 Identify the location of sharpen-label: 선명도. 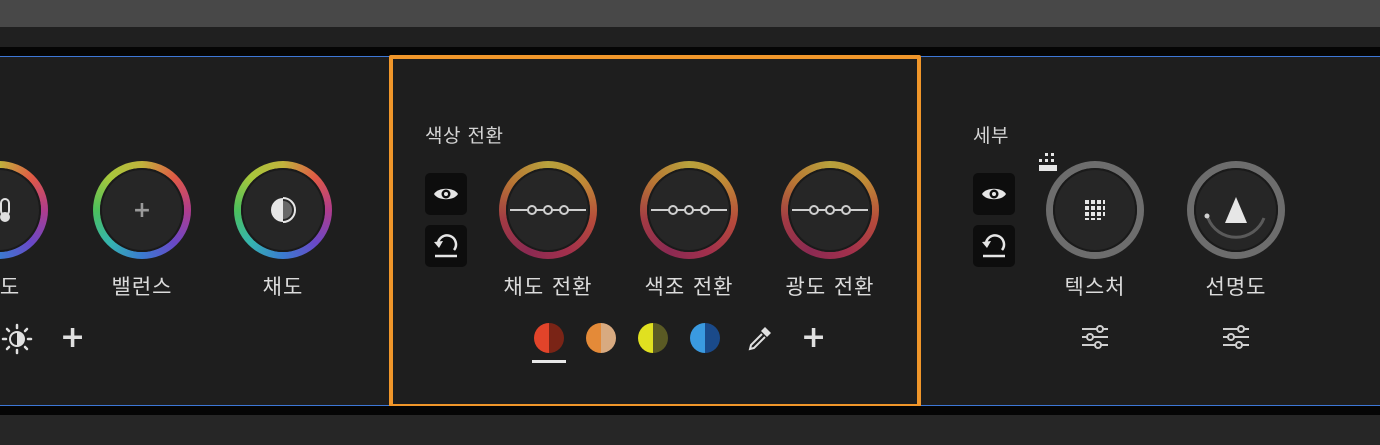
(1236, 287).